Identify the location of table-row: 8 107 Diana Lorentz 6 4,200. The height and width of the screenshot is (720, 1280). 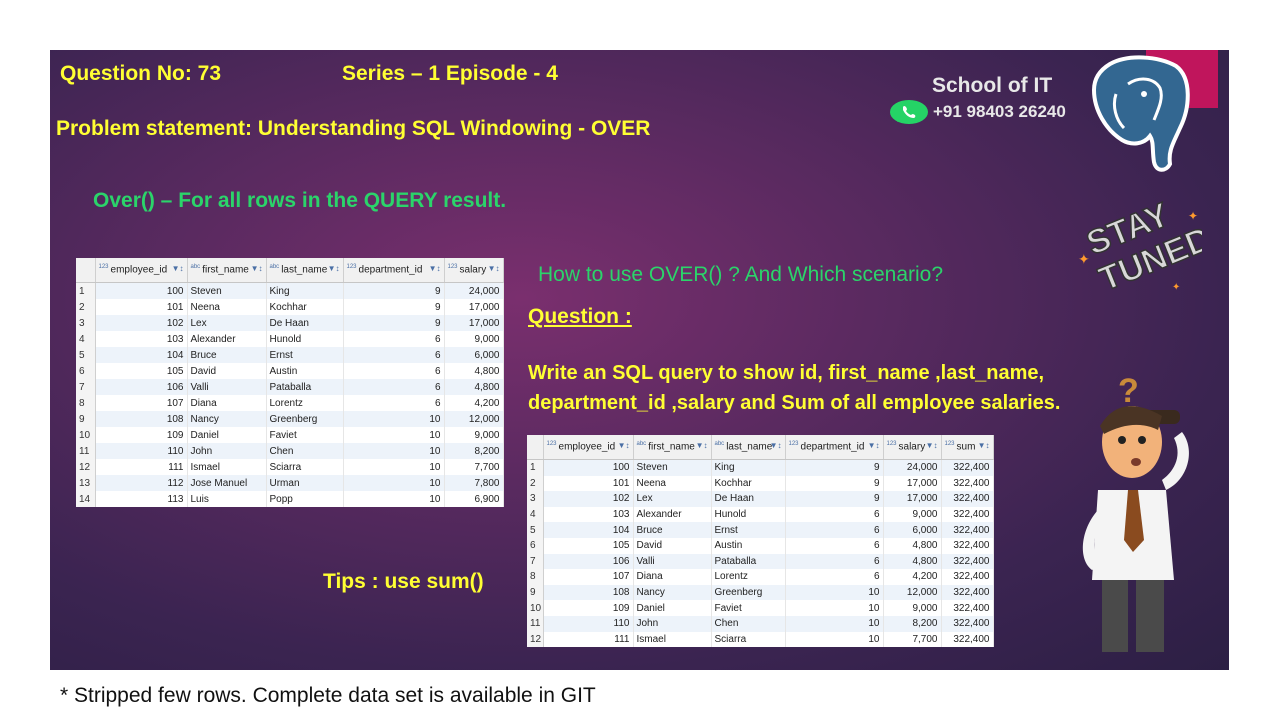
(290, 403).